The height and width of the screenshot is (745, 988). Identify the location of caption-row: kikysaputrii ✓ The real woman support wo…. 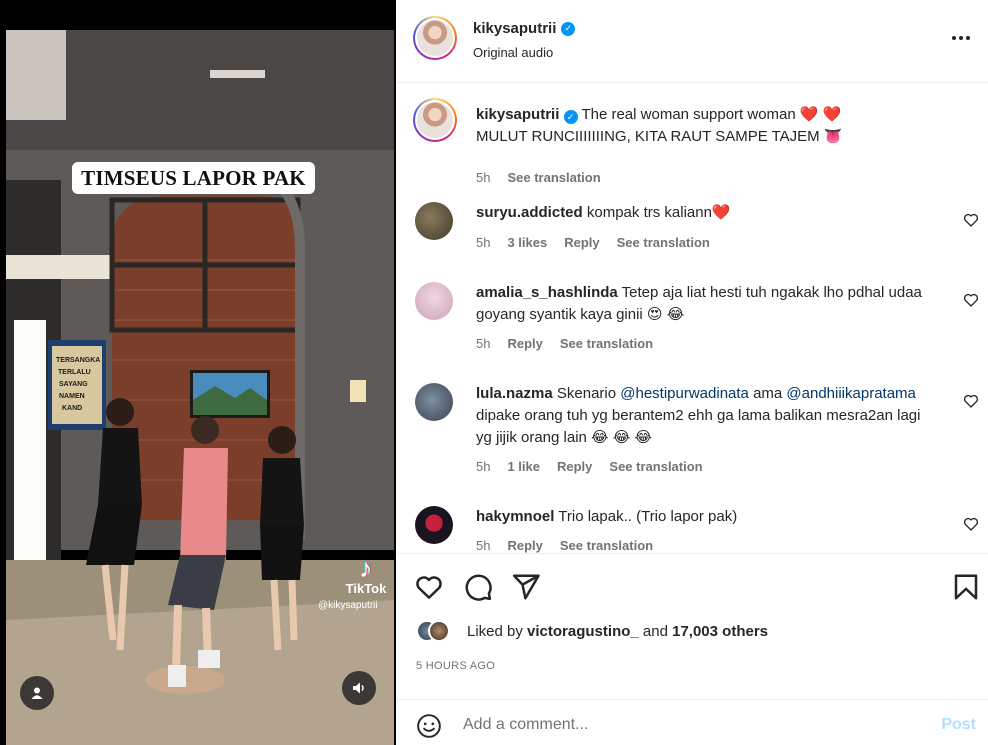
(692, 141).